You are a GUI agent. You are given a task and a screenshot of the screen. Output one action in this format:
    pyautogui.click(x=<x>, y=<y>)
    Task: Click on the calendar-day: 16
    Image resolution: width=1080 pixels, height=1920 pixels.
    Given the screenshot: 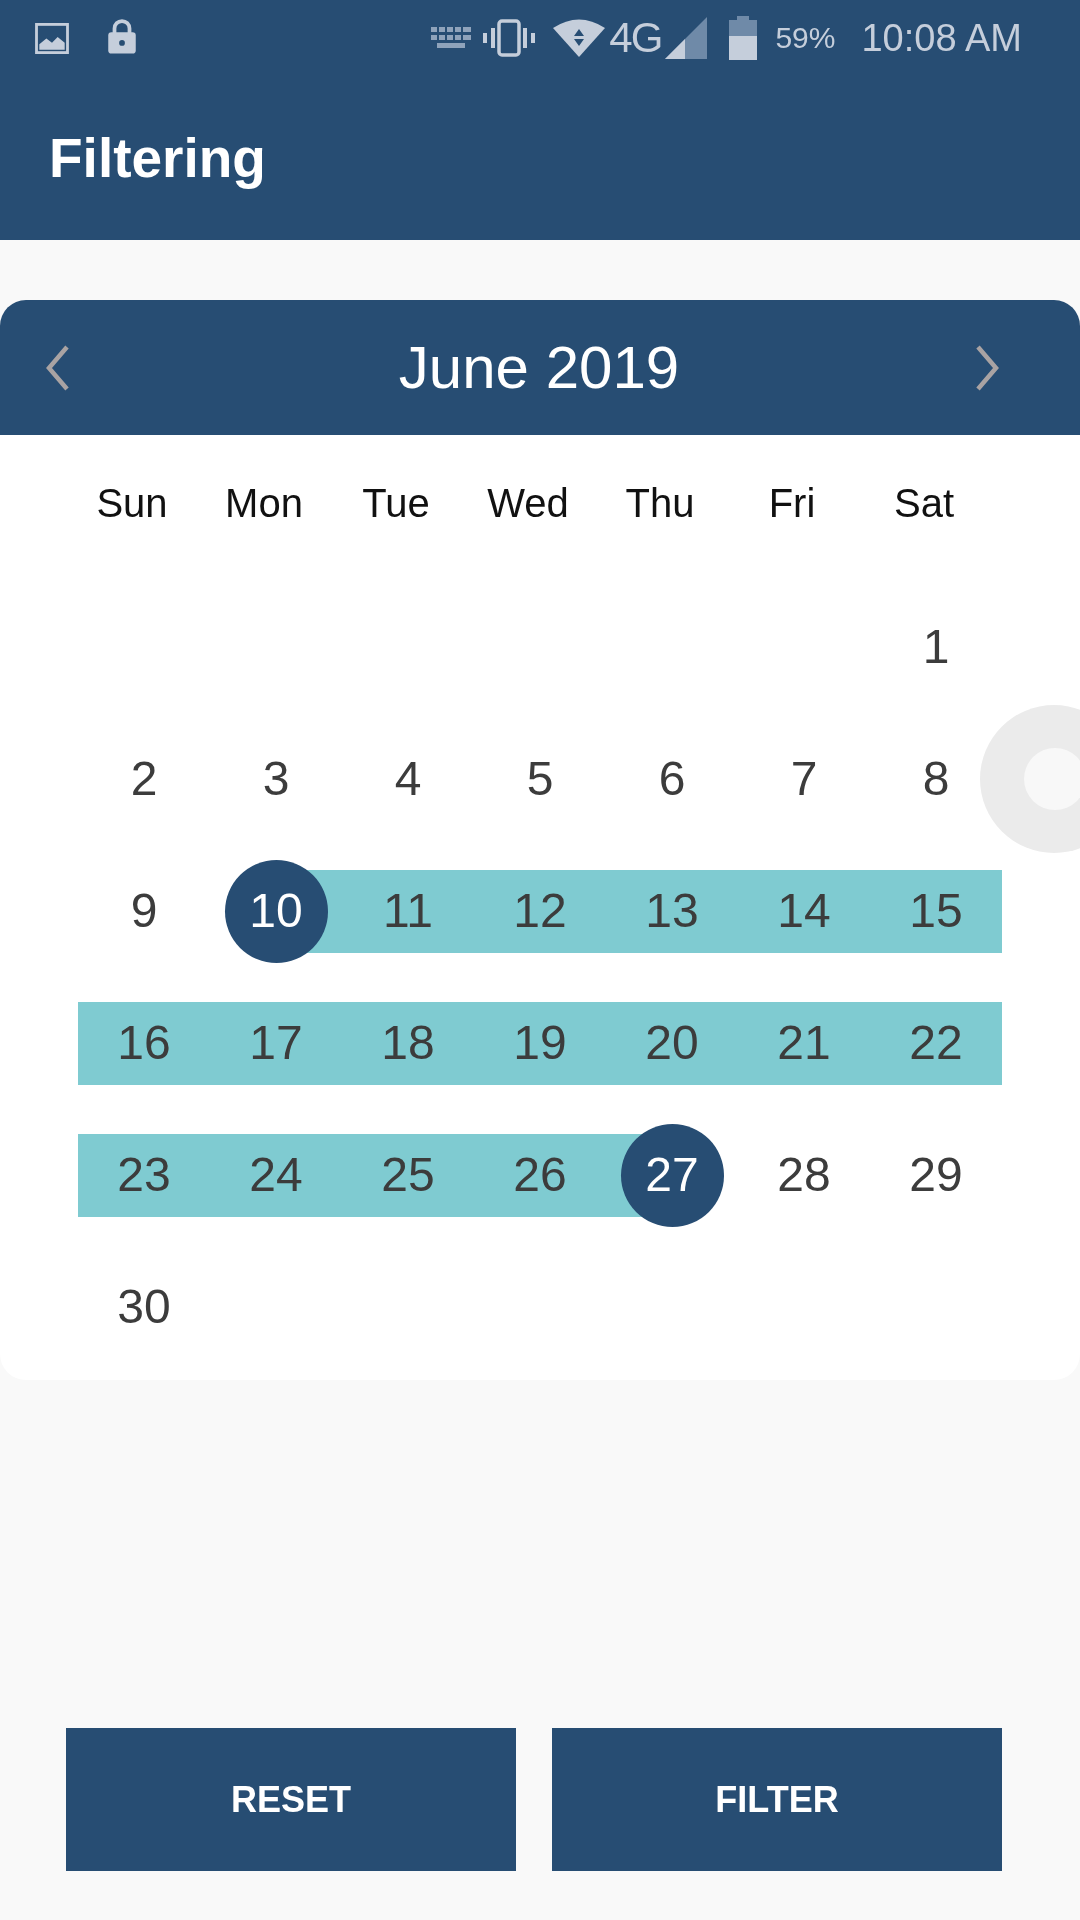 What is the action you would take?
    pyautogui.click(x=144, y=1043)
    